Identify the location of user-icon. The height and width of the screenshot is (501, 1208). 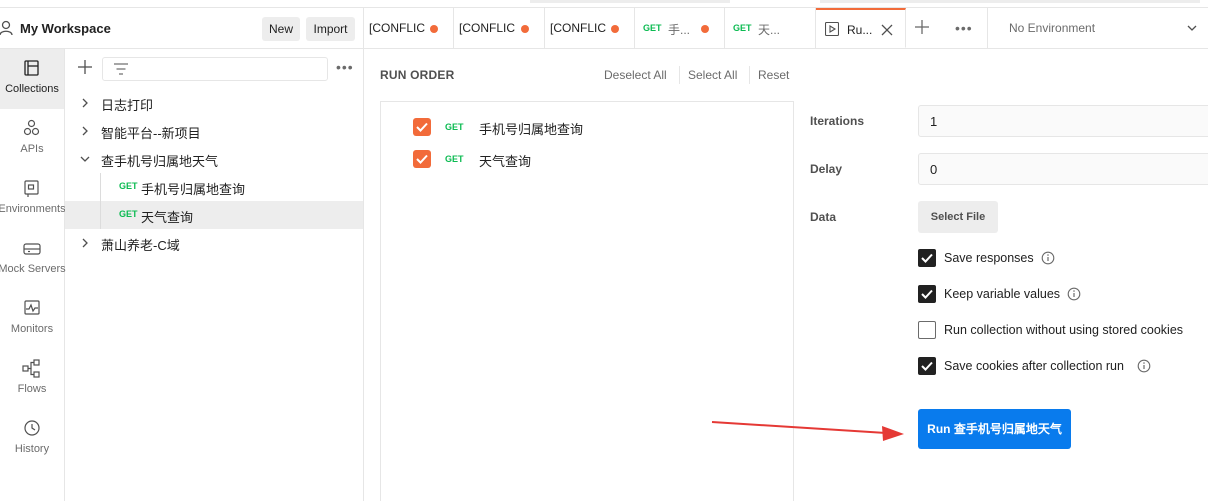
(6, 28).